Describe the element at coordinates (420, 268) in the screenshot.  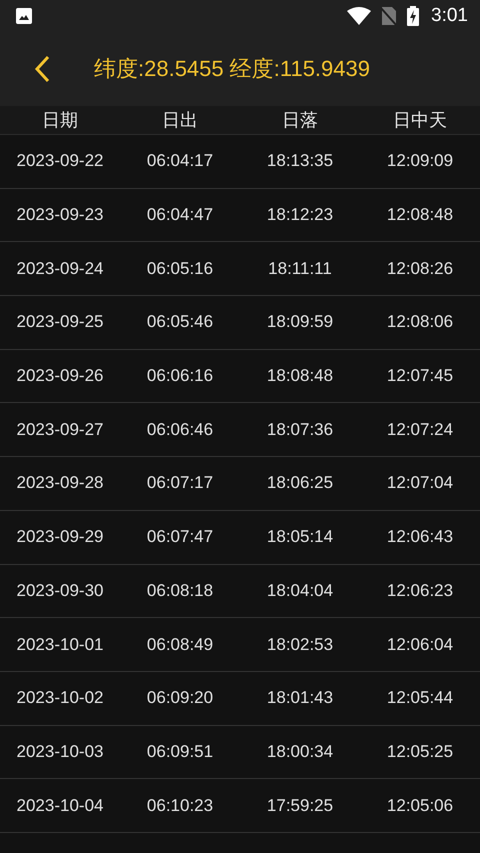
I see `table-cell: 12:08:26` at that location.